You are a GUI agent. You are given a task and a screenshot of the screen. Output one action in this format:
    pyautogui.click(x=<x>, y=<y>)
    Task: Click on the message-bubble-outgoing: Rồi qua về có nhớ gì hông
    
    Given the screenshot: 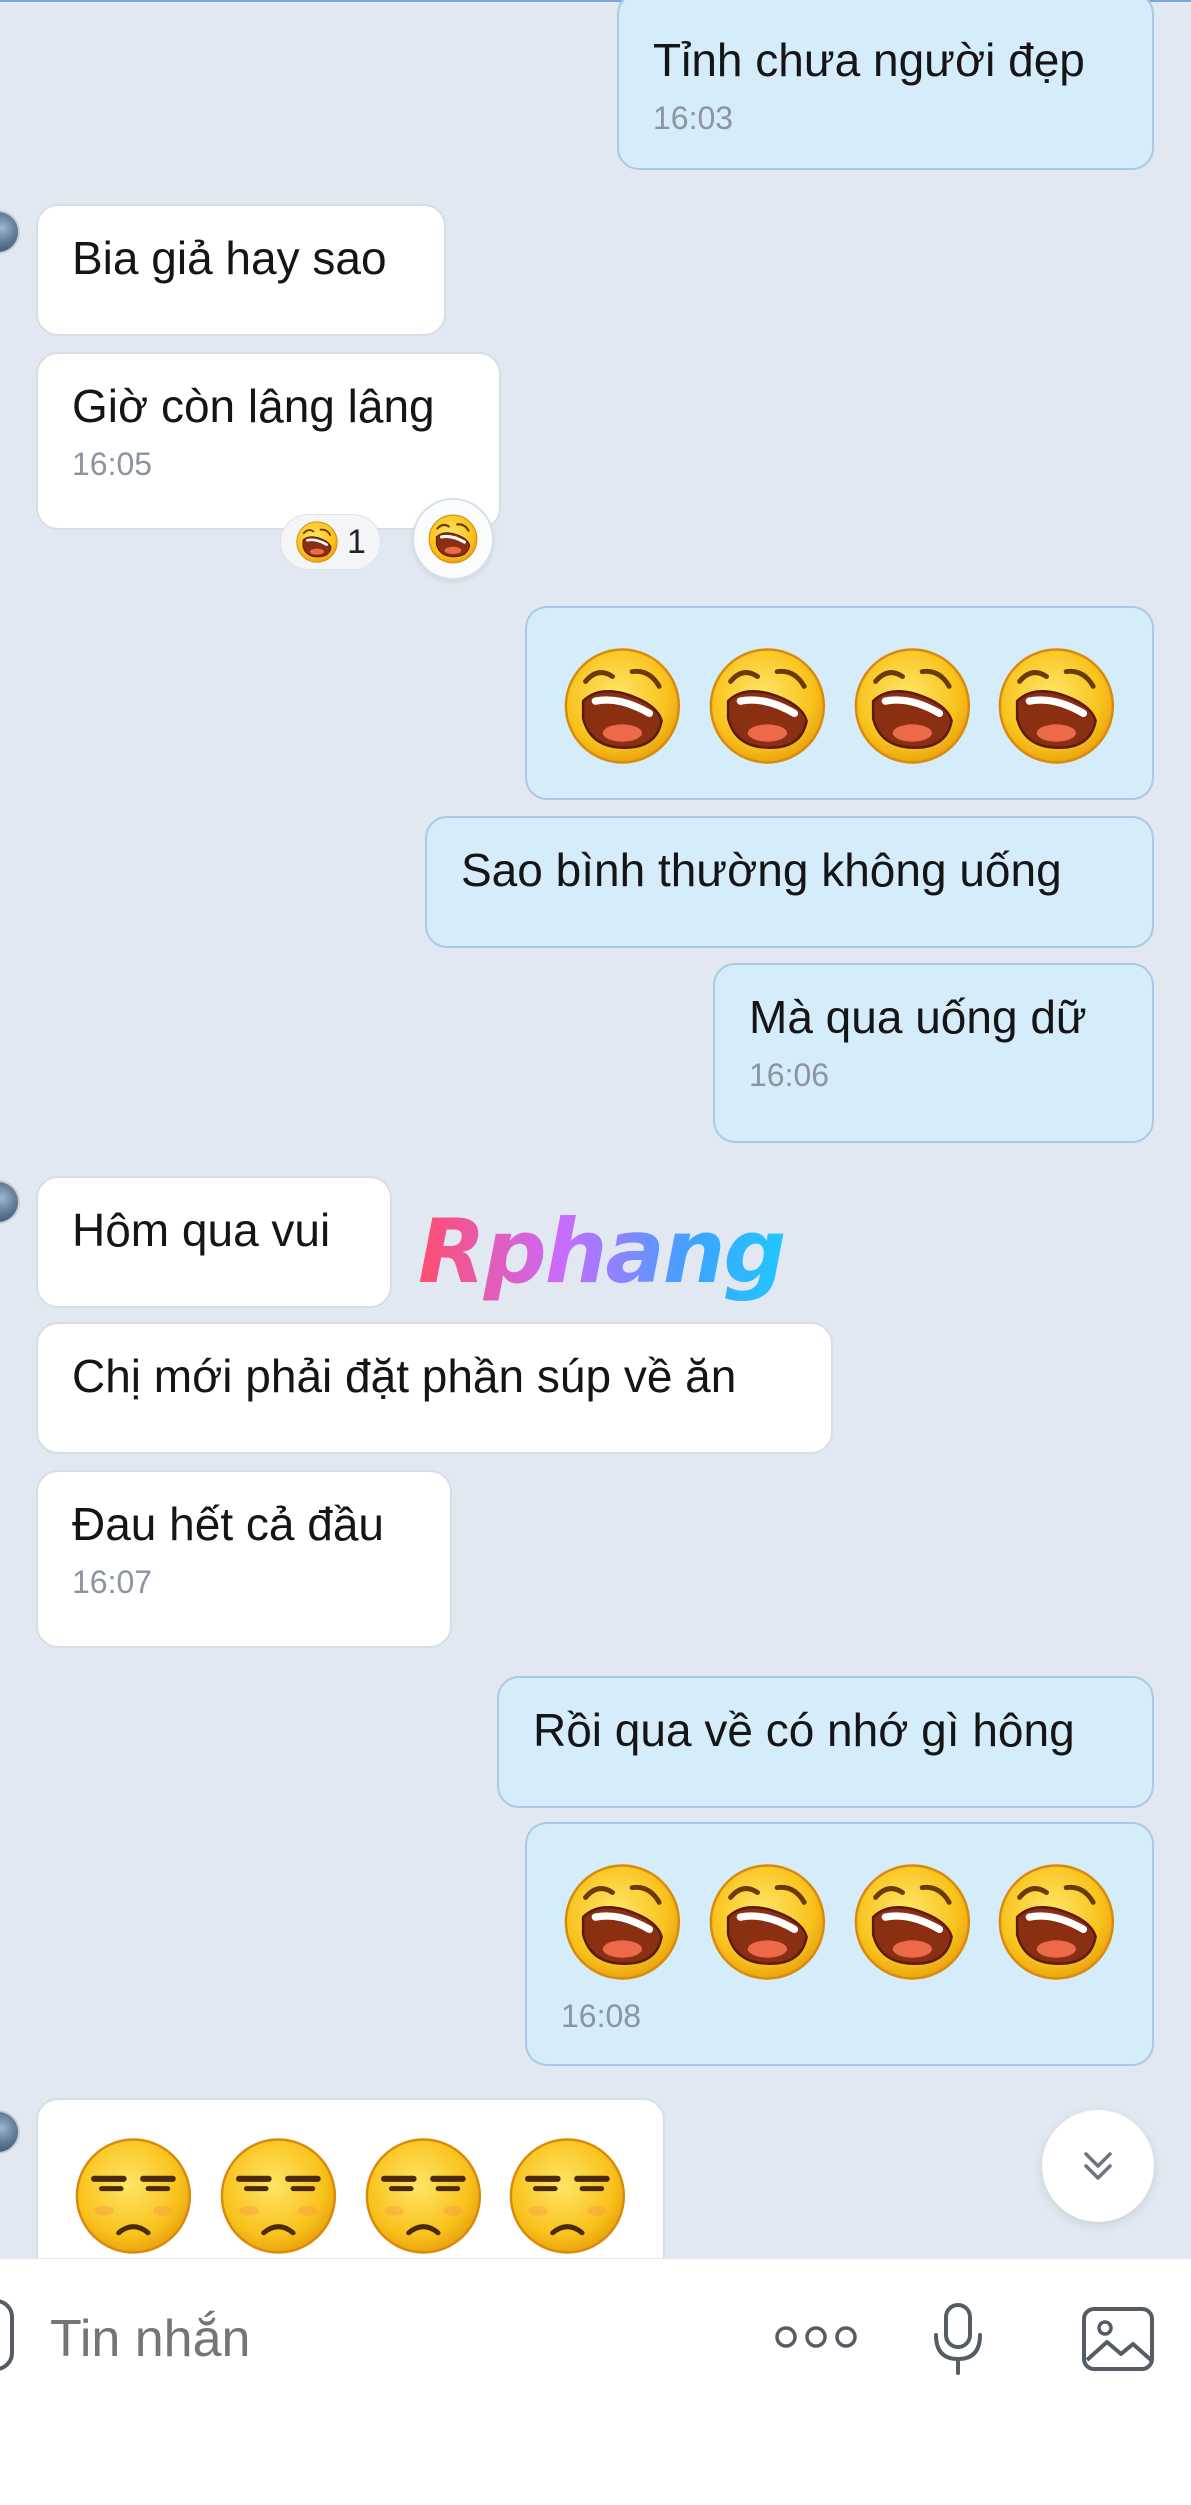 What is the action you would take?
    pyautogui.click(x=825, y=1742)
    